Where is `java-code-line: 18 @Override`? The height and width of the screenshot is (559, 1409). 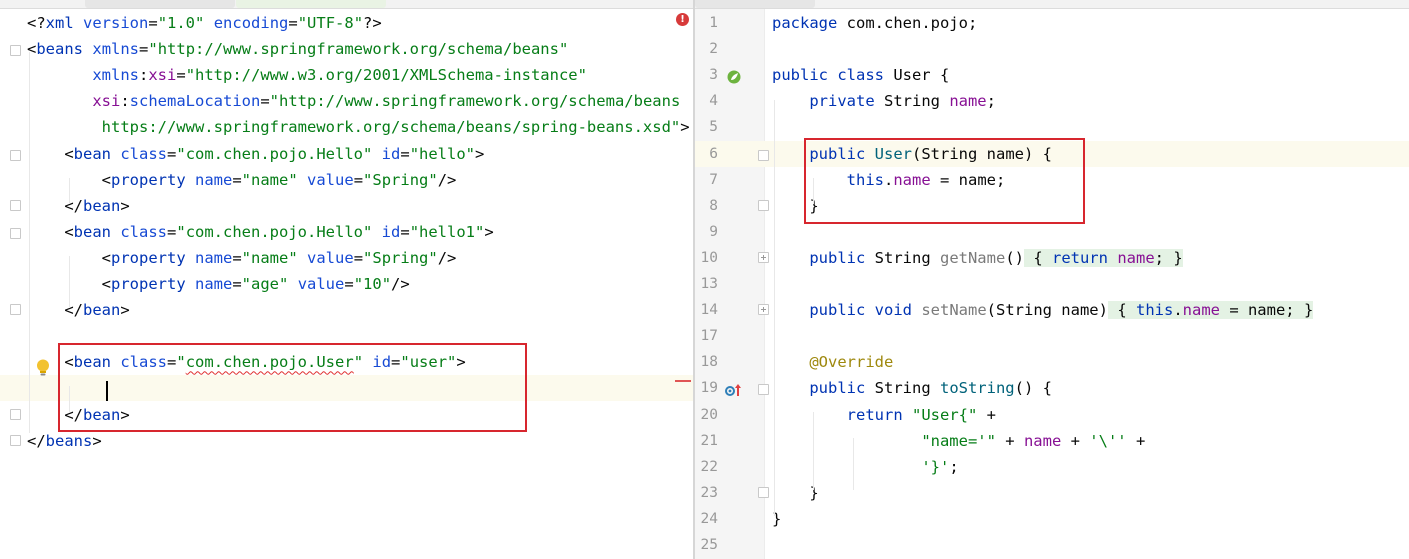
java-code-line: 18 @Override is located at coordinates (1052, 362).